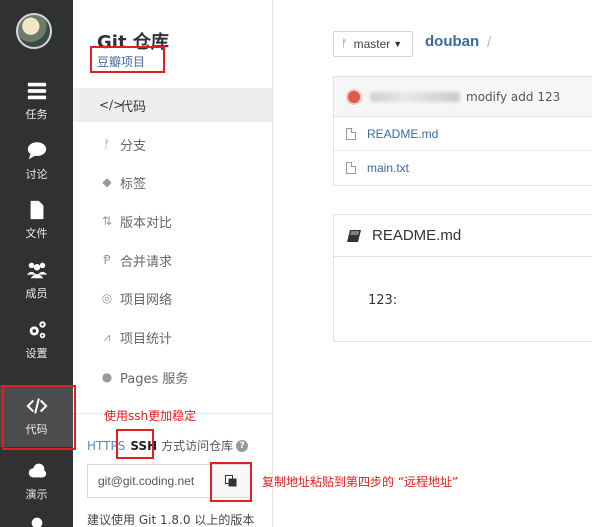 This screenshot has height=527, width=592. Describe the element at coordinates (415, 96) in the screenshot. I see `commit-author-redacted` at that location.